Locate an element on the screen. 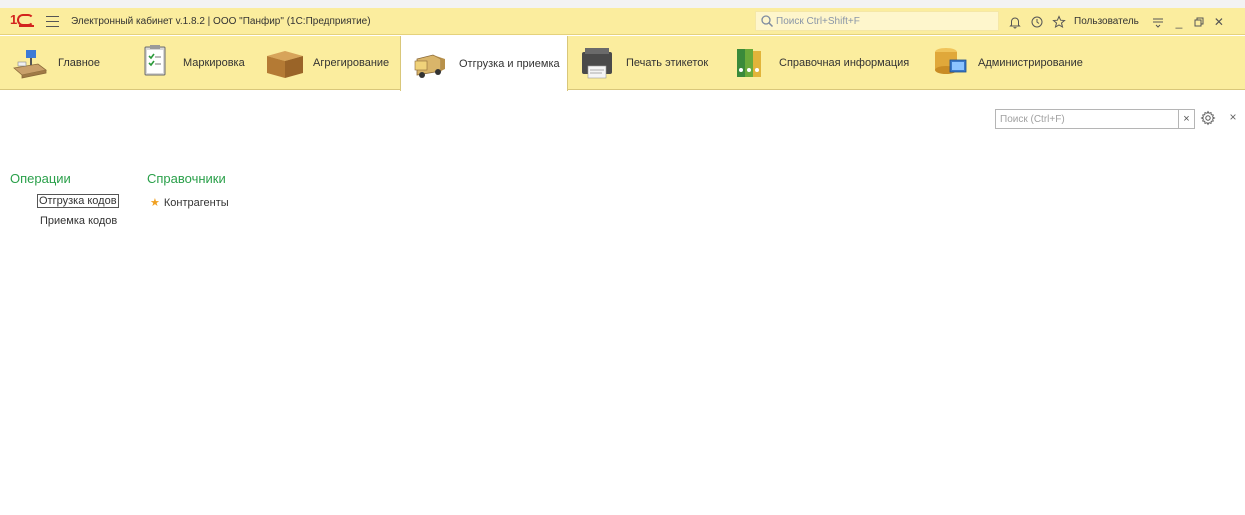  close-window-icon: ✕ is located at coordinates (1219, 21).